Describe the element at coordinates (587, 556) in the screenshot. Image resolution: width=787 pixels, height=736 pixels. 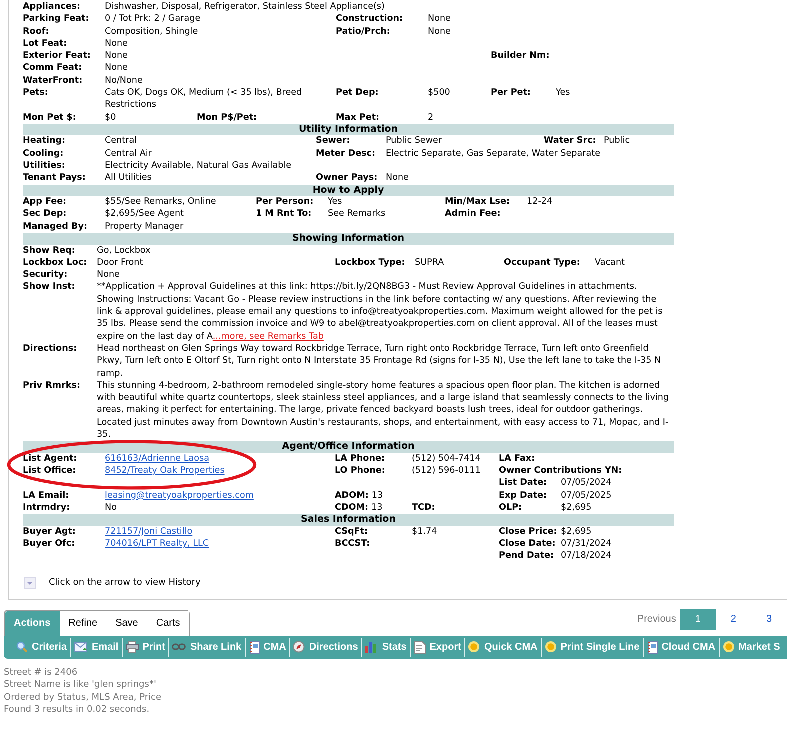
I see `field-value: 07/18/2024` at that location.